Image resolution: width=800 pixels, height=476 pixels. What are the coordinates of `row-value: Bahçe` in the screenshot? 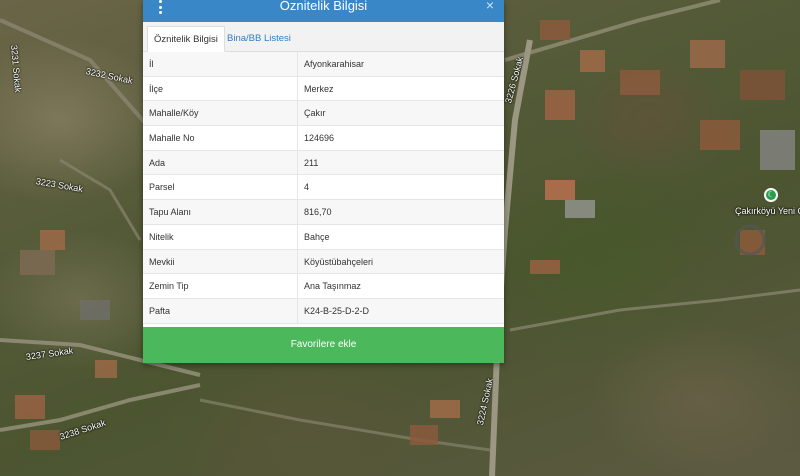 It's located at (317, 236).